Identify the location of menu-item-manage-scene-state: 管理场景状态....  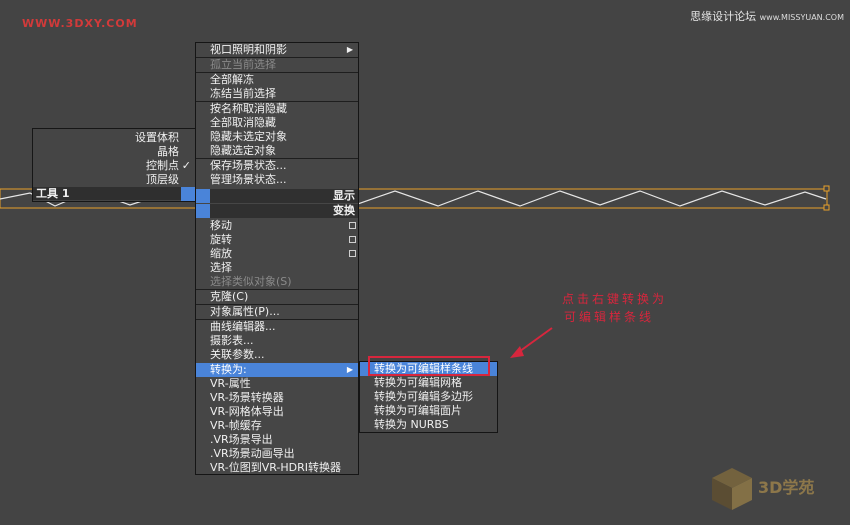
(277, 180).